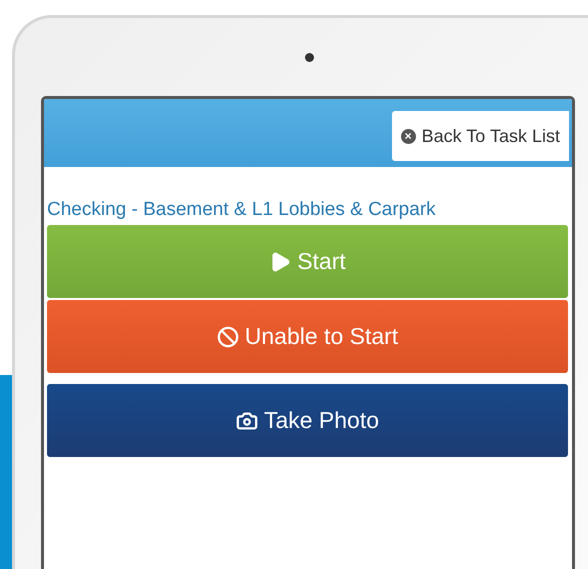  I want to click on unable-button: Unable to Start, so click(307, 336).